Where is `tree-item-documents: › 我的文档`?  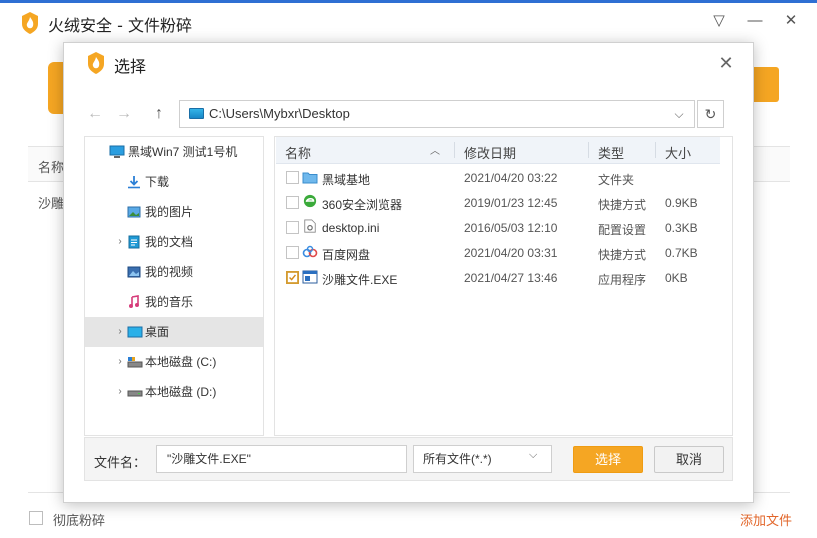 tree-item-documents: › 我的文档 is located at coordinates (174, 242).